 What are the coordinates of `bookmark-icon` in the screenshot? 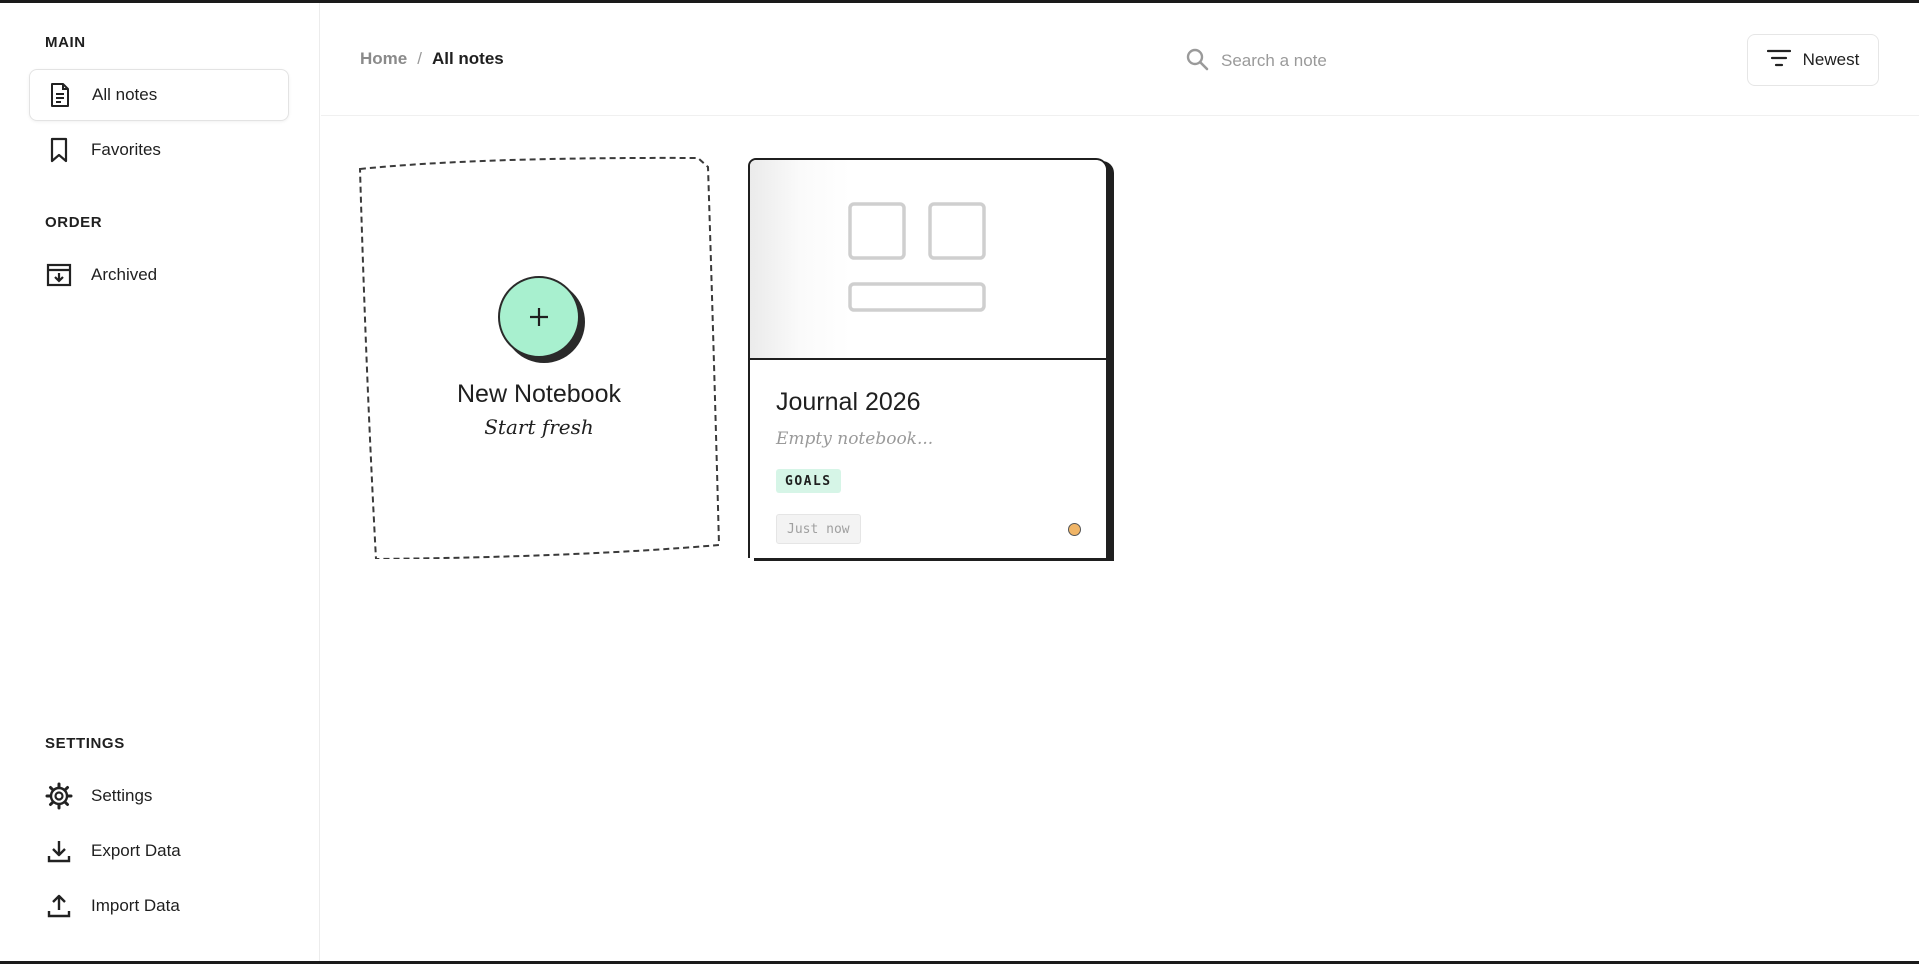 It's located at (59, 150).